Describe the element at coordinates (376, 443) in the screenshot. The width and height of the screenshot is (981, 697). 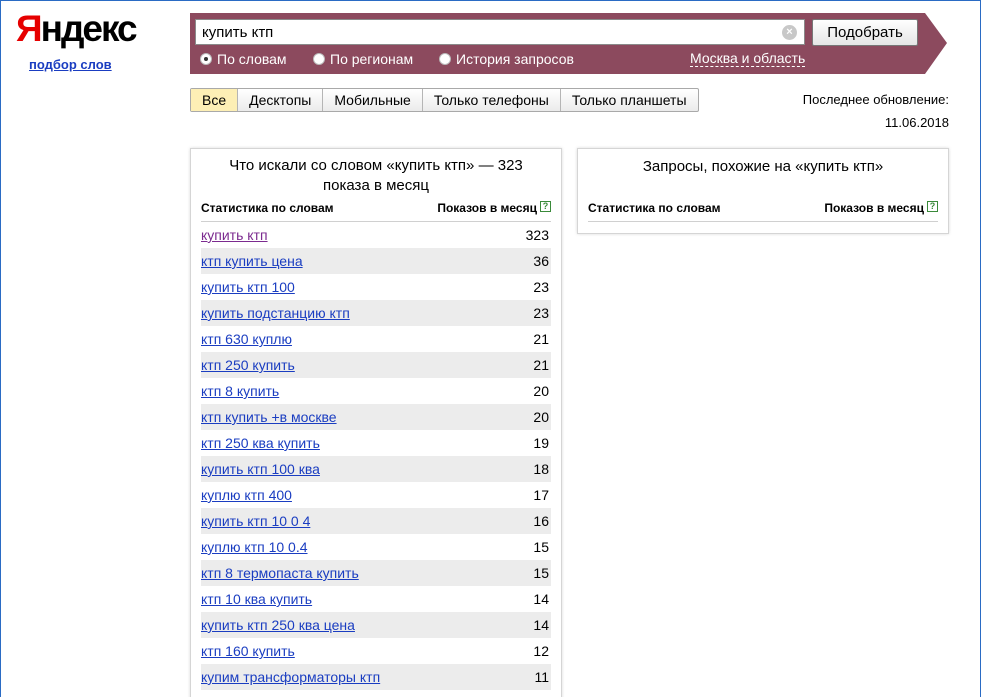
I see `table-row: ктп 250 ква купить 19` at that location.